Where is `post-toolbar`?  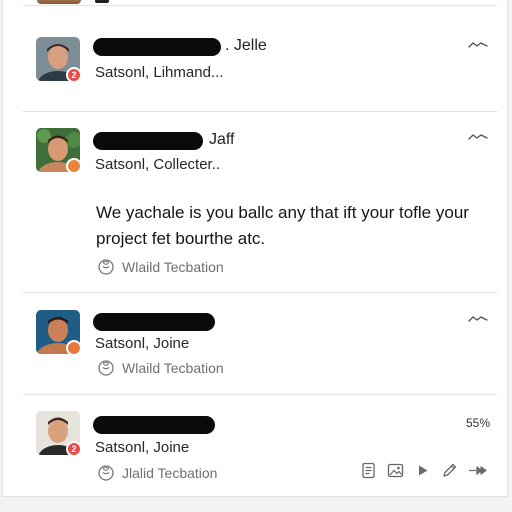 post-toolbar is located at coordinates (424, 470).